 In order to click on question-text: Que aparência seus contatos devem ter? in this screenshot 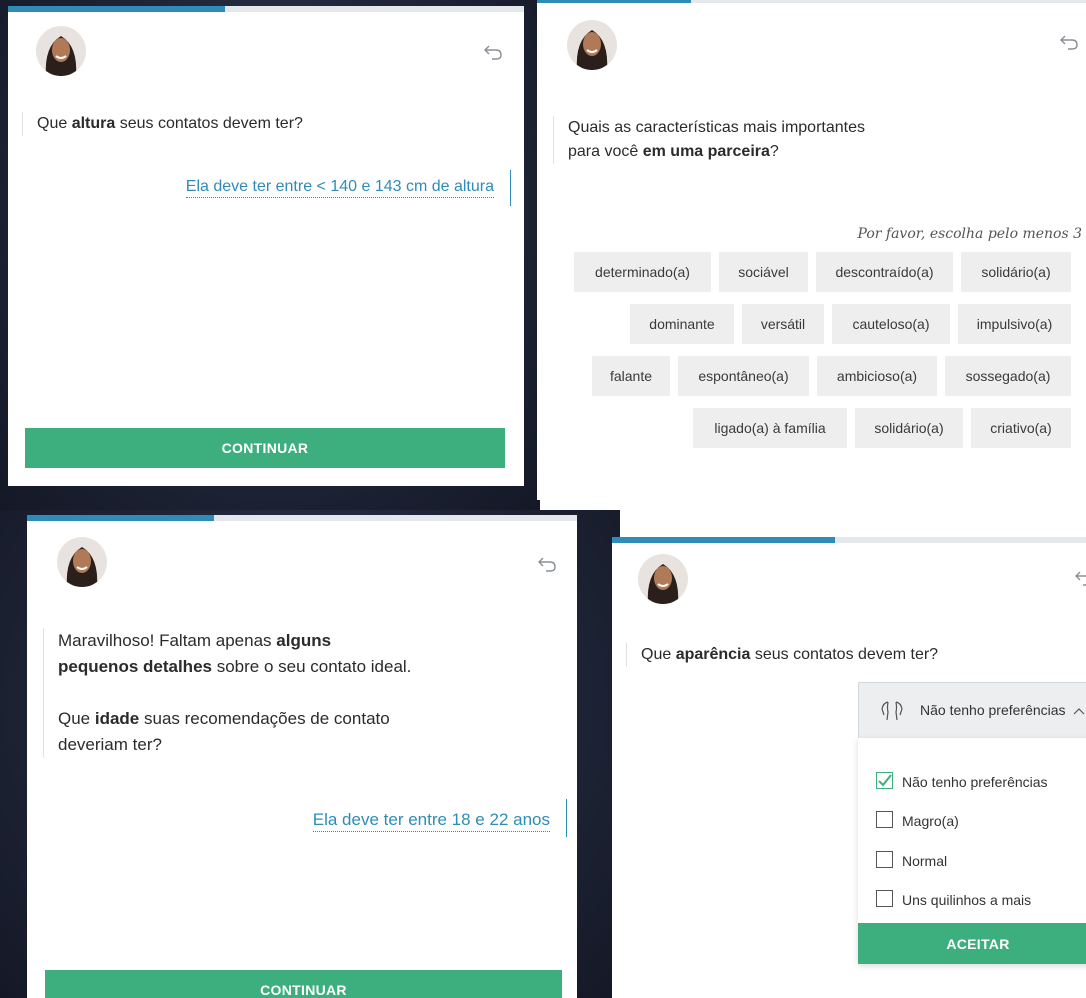, I will do `click(843, 655)`.